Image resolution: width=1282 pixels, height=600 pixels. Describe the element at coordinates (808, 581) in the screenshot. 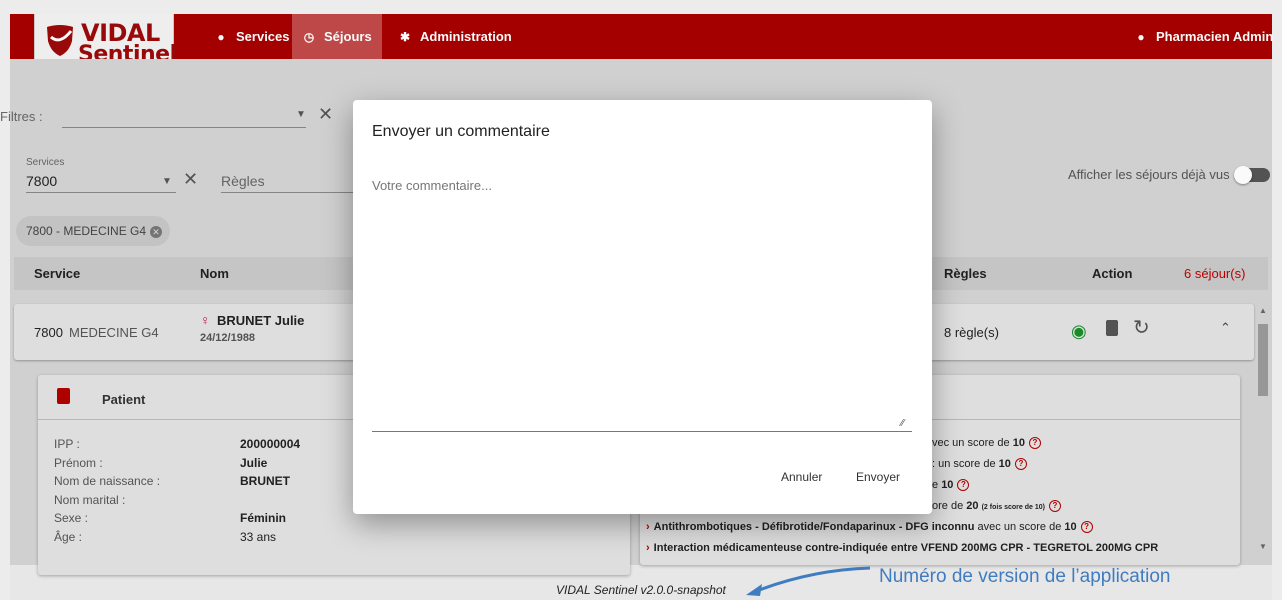

I see `annotation-arrow-icon` at that location.